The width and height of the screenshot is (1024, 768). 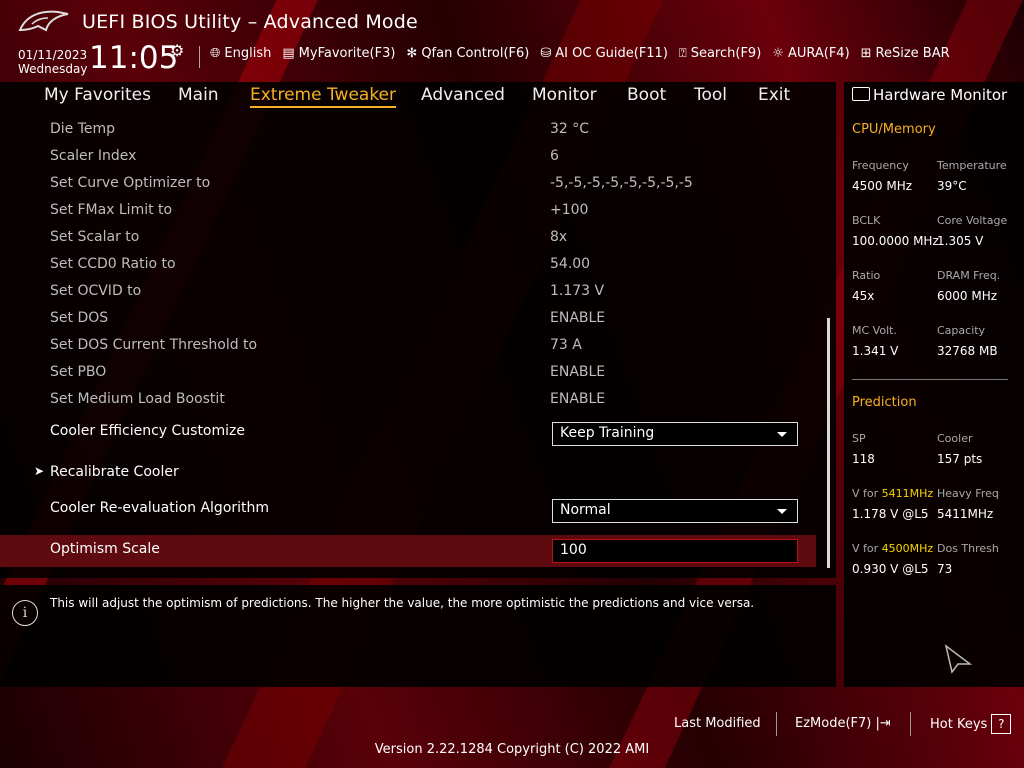 I want to click on myfavorite-button: ▤ MyFavorite(F3), so click(x=338, y=53).